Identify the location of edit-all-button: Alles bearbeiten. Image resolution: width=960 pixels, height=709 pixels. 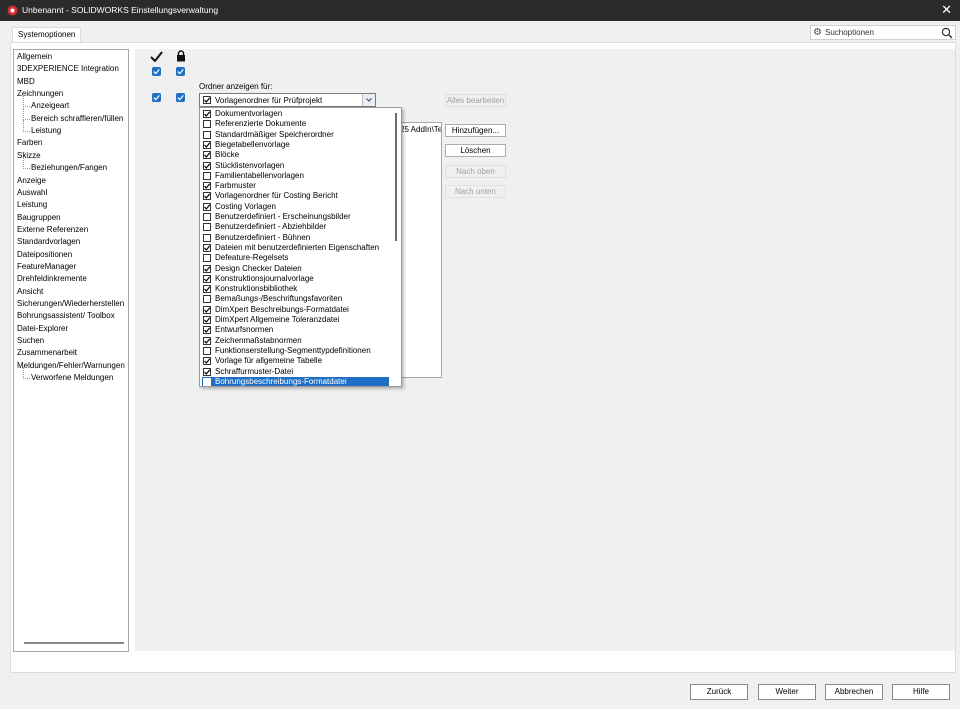
(475, 100).